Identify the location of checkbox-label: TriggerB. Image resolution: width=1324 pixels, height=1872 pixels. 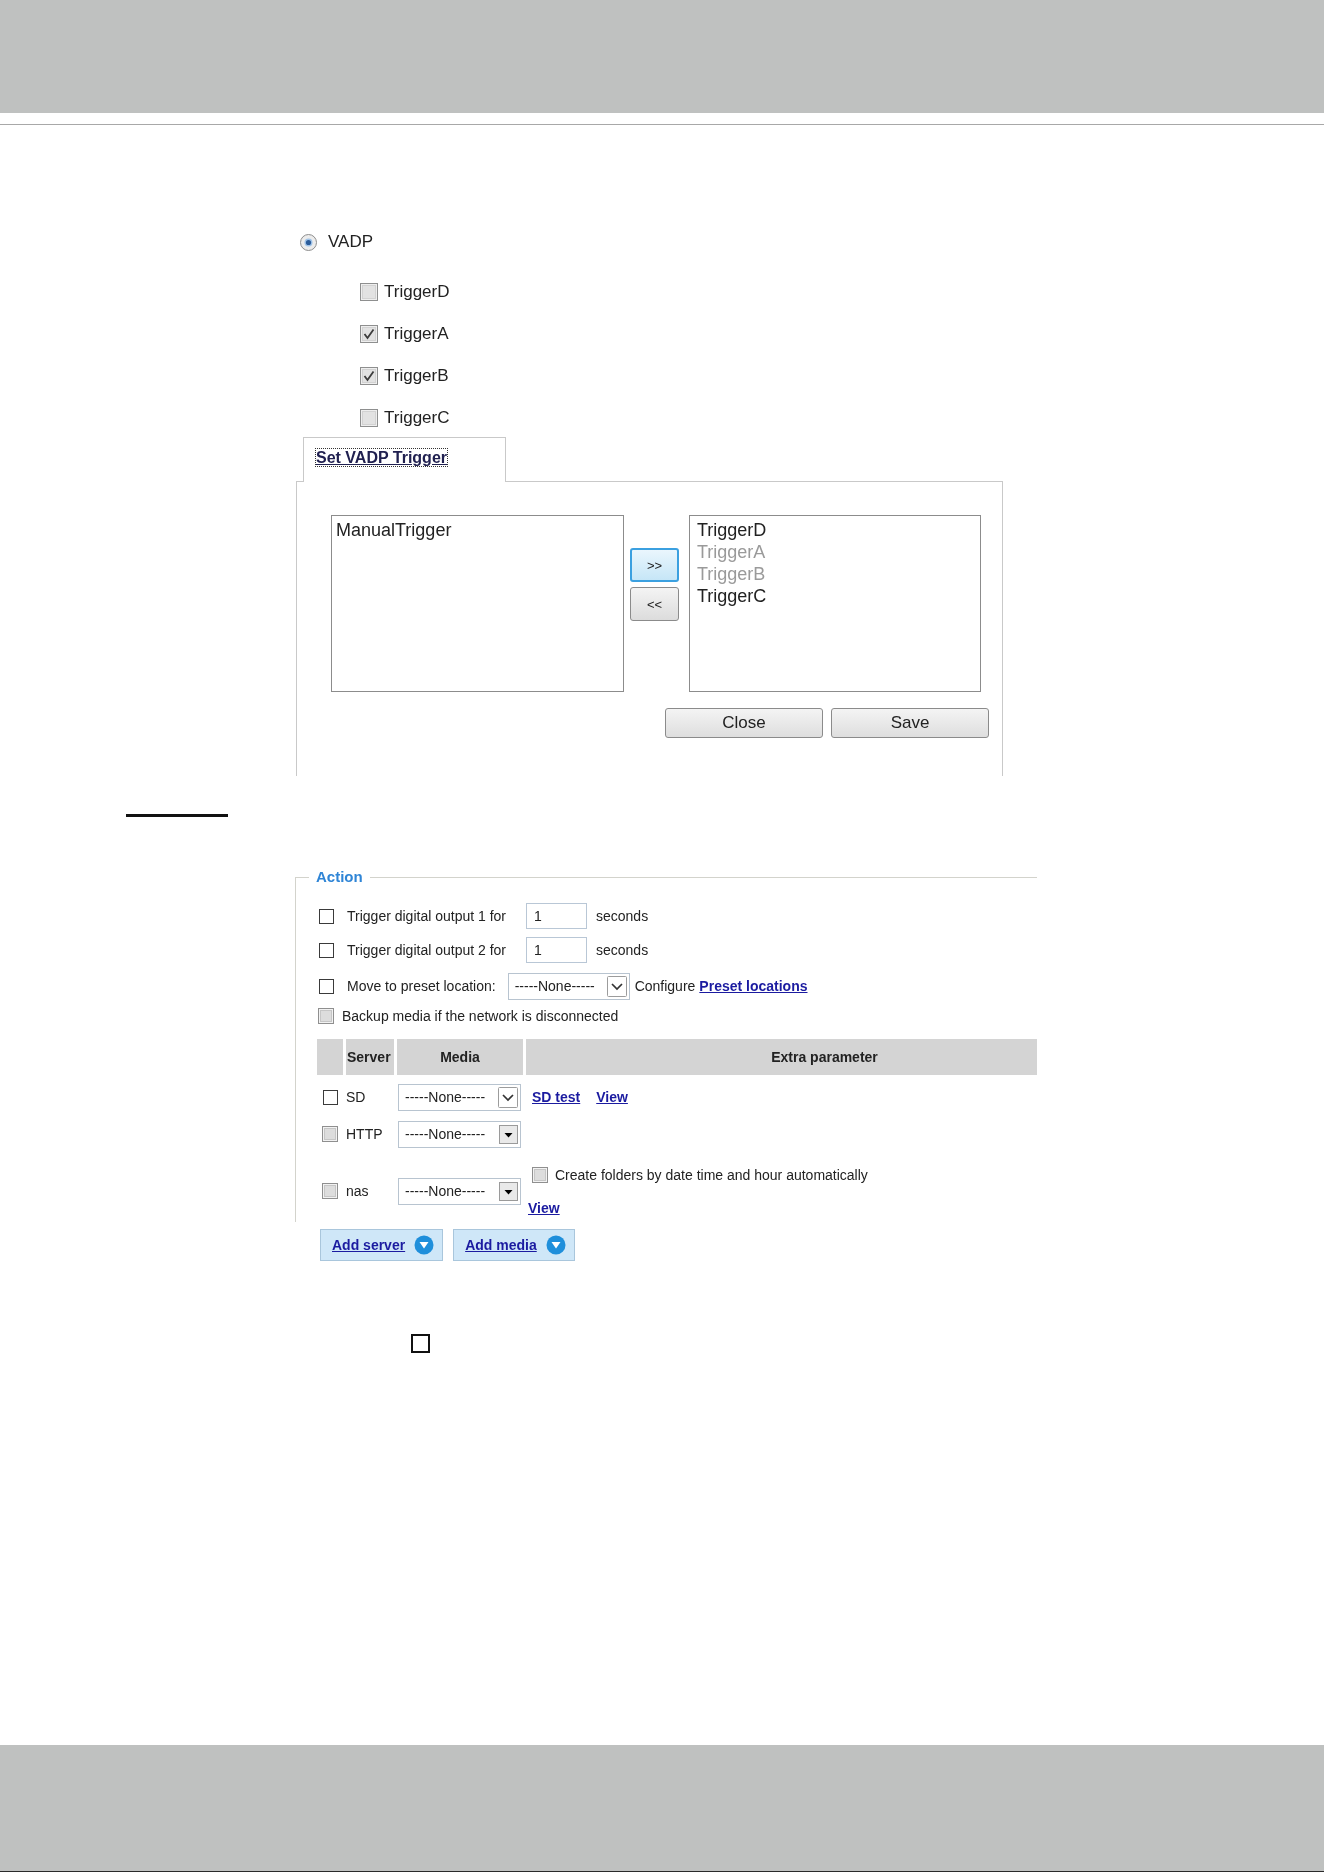
(416, 376).